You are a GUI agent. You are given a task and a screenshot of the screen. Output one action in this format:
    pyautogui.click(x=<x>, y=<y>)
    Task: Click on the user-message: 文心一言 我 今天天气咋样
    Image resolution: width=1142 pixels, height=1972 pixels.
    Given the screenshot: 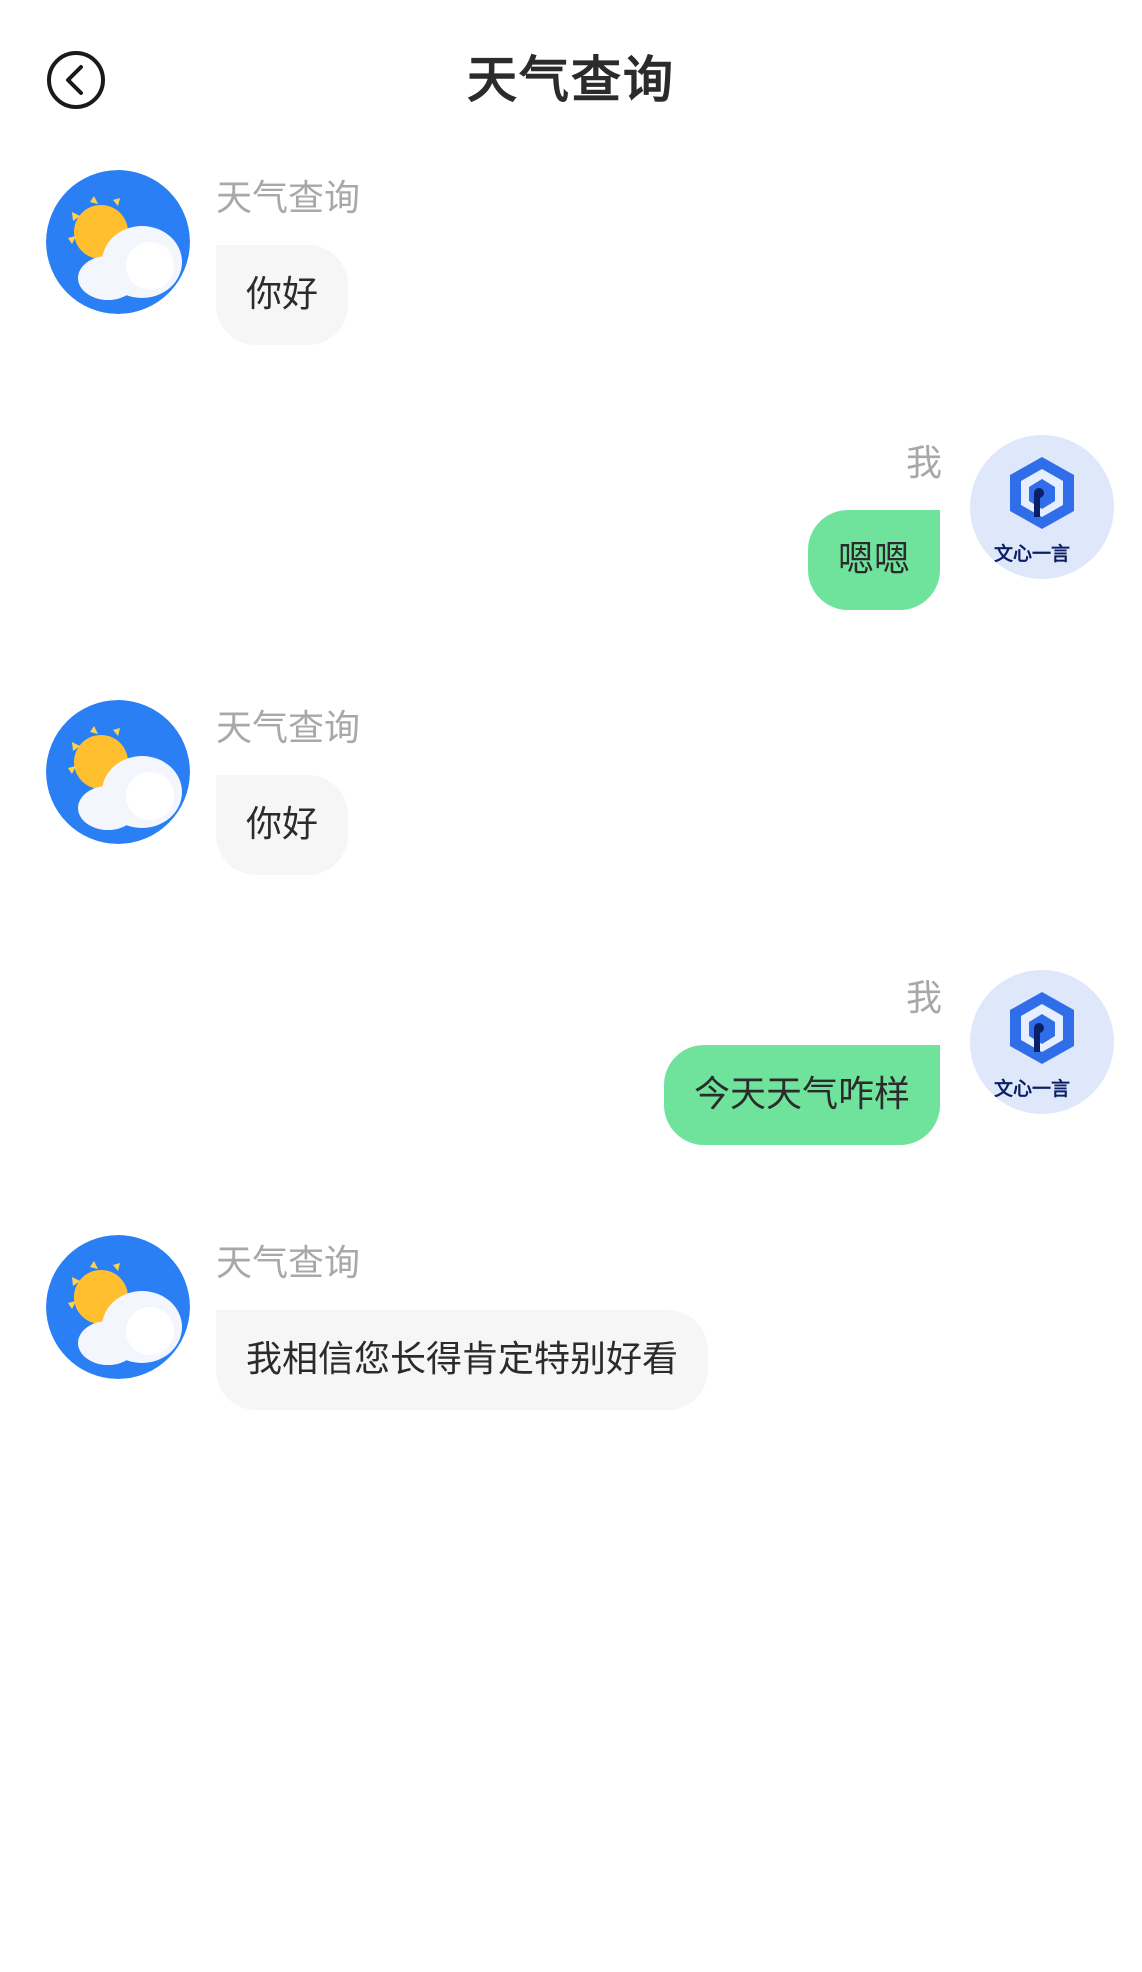 What is the action you would take?
    pyautogui.click(x=571, y=1065)
    